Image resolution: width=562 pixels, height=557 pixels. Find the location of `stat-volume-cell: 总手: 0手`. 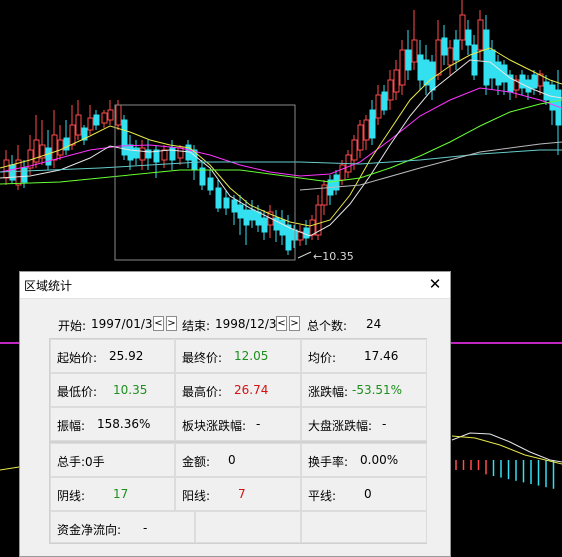

stat-volume-cell: 总手: 0手 is located at coordinates (112, 460).